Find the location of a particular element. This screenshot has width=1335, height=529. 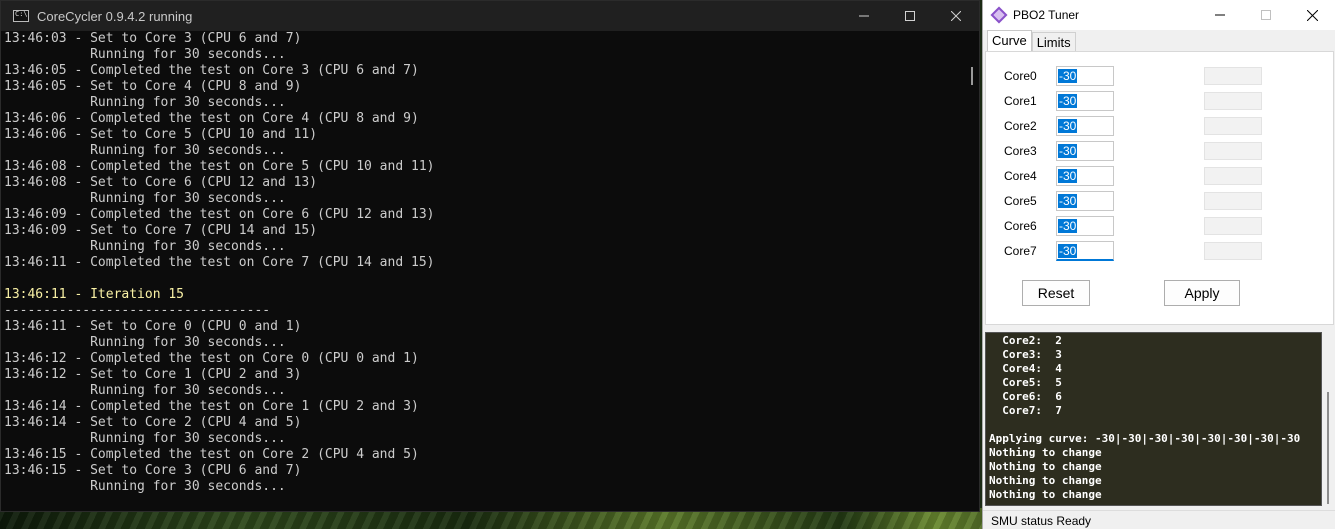

log-scrollbar is located at coordinates (1328, 419).